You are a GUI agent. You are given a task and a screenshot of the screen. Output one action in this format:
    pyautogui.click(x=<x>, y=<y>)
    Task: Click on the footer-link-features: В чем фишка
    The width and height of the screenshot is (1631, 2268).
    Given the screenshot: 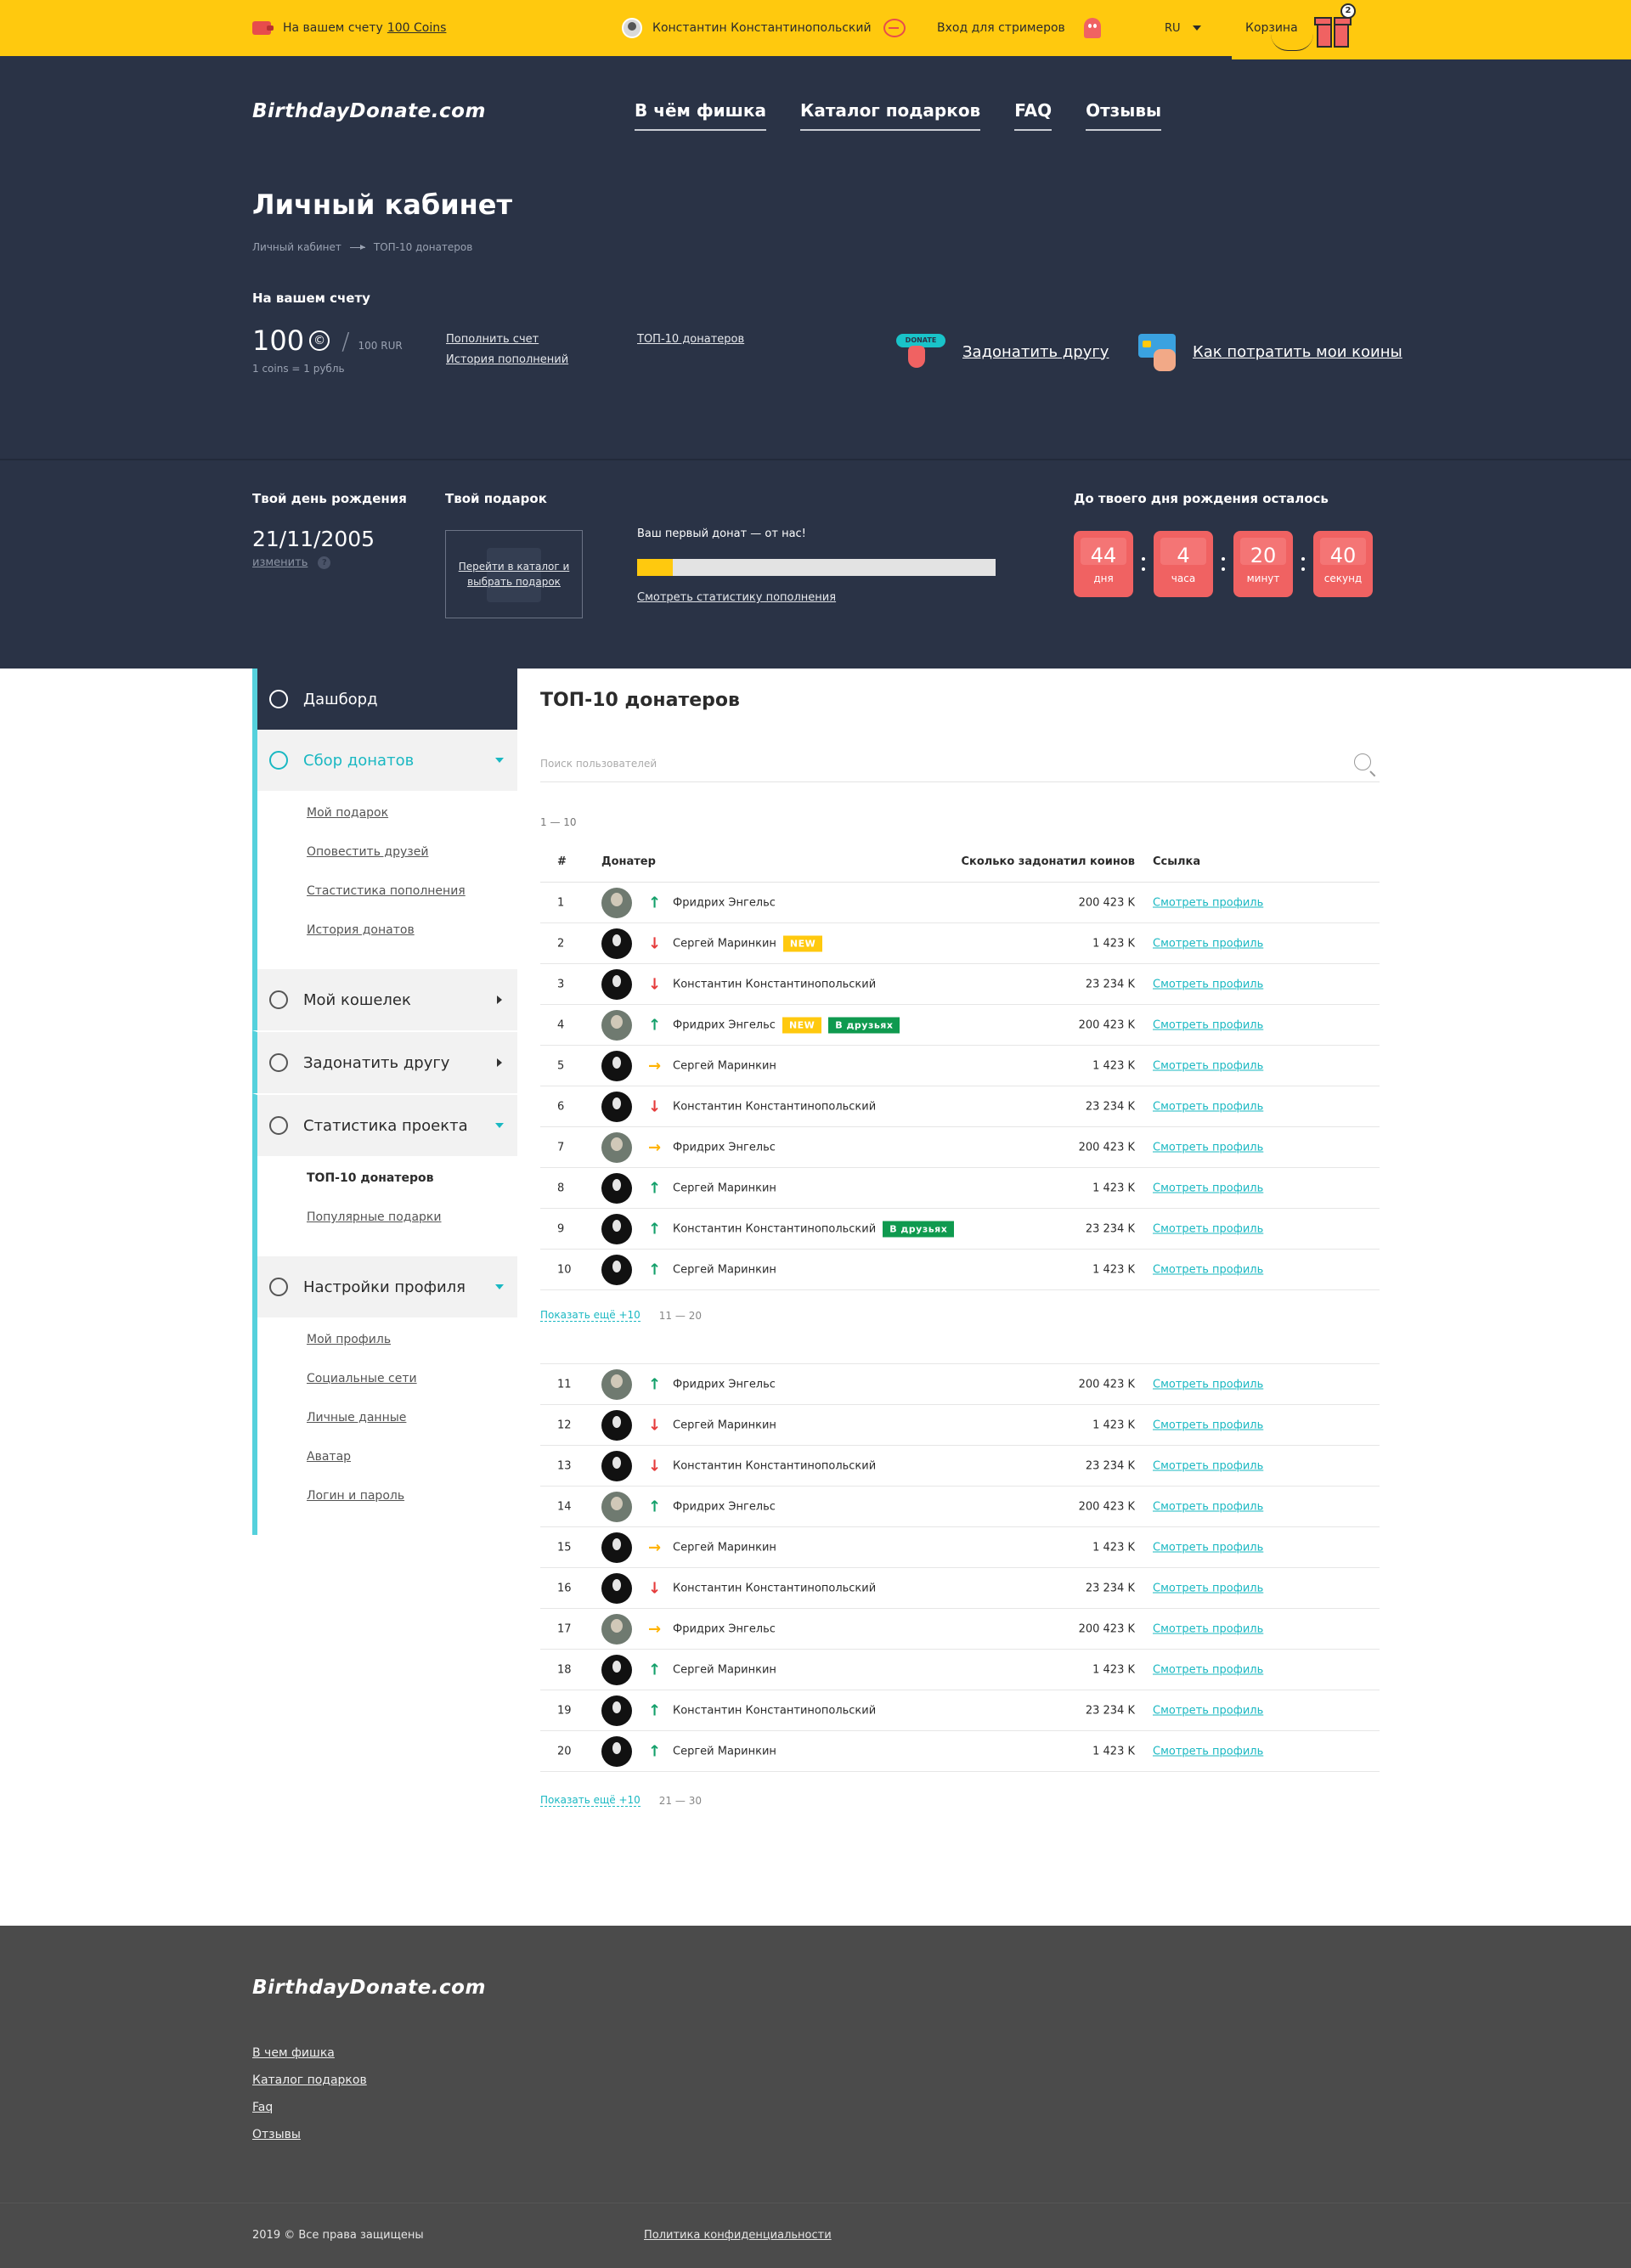 What is the action you would take?
    pyautogui.click(x=309, y=2053)
    